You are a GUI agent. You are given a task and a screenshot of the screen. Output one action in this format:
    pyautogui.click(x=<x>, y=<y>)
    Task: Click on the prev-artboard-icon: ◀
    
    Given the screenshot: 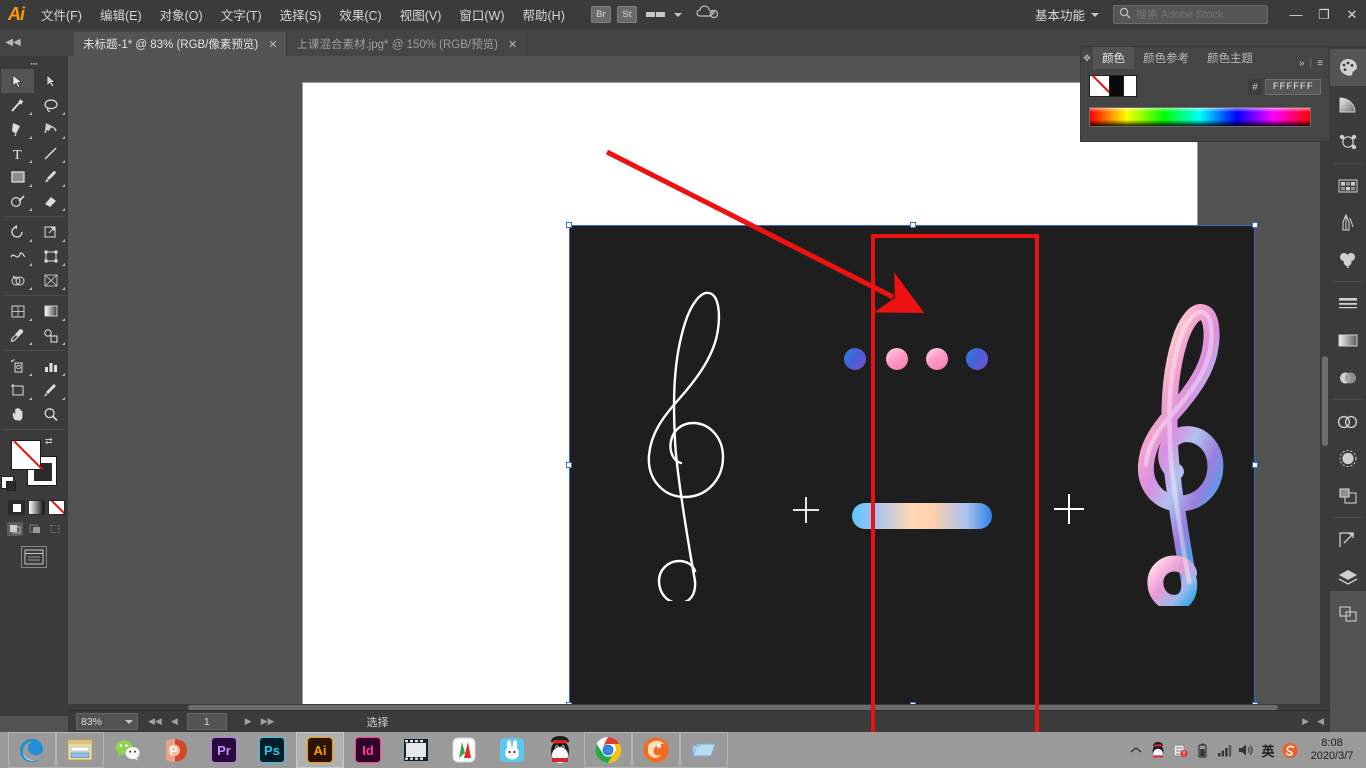 What is the action you would take?
    pyautogui.click(x=174, y=721)
    